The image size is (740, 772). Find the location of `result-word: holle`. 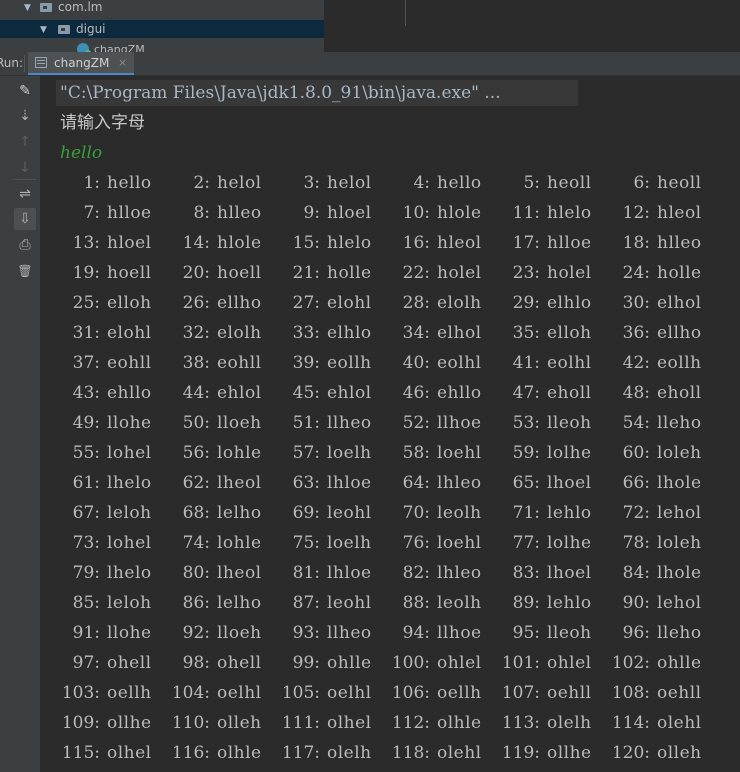

result-word: holle is located at coordinates (349, 273).